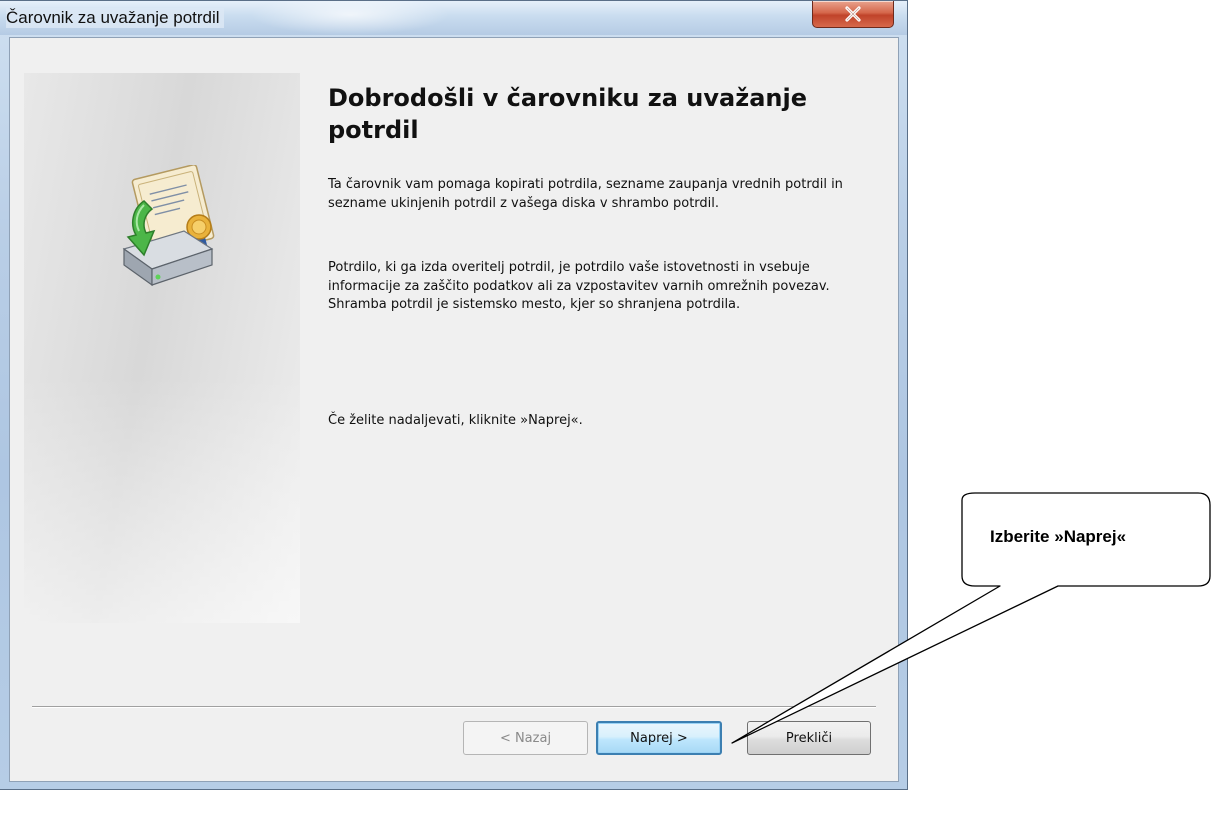 Image resolution: width=1212 pixels, height=819 pixels. I want to click on callout-text: Izberite »Naprej«, so click(1058, 536).